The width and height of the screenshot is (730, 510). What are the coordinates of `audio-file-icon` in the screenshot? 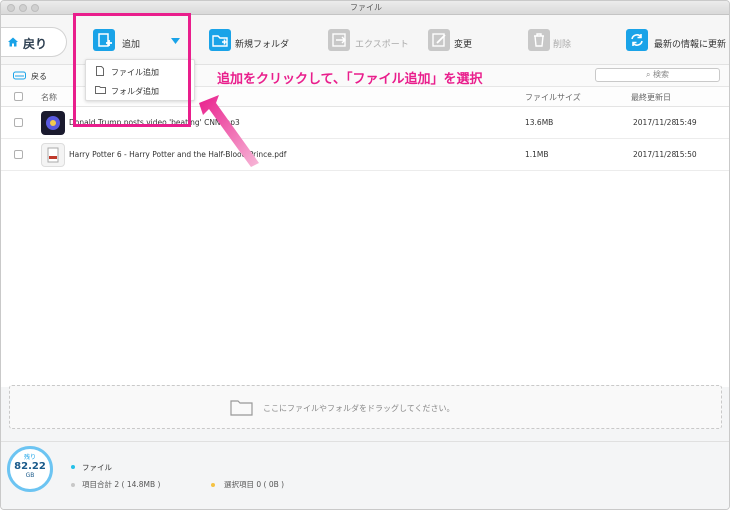 It's located at (53, 123).